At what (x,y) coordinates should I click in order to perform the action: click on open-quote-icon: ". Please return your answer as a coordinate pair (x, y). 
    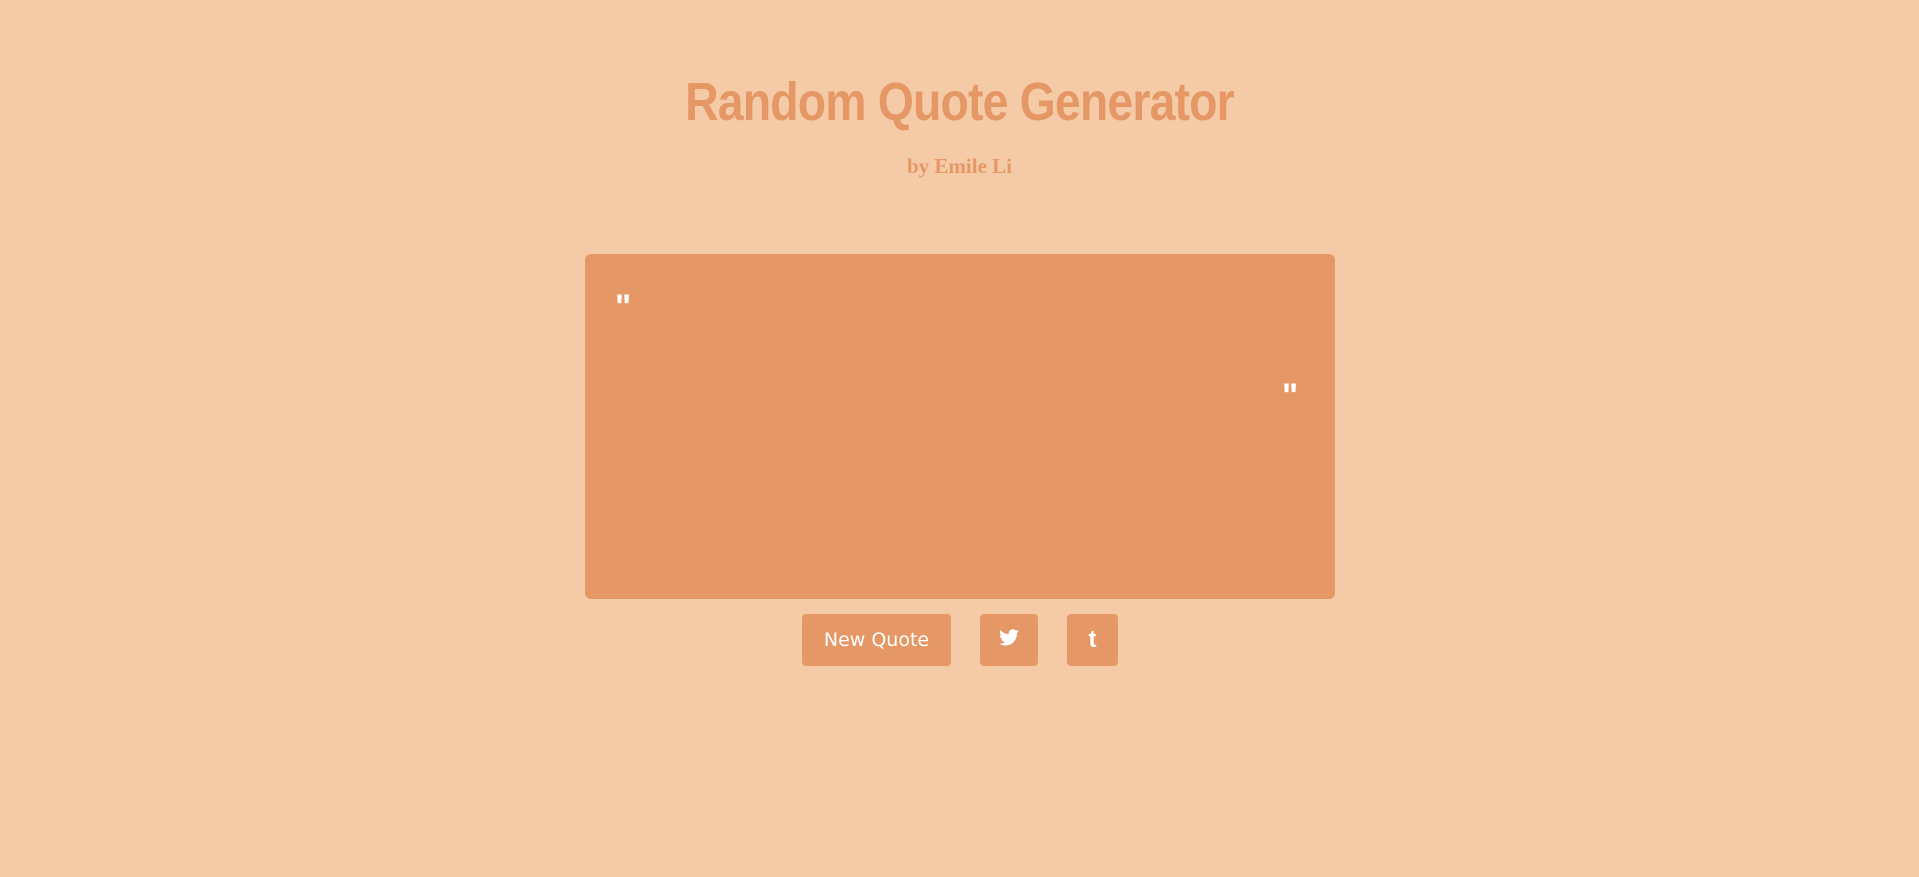
    Looking at the image, I should click on (623, 307).